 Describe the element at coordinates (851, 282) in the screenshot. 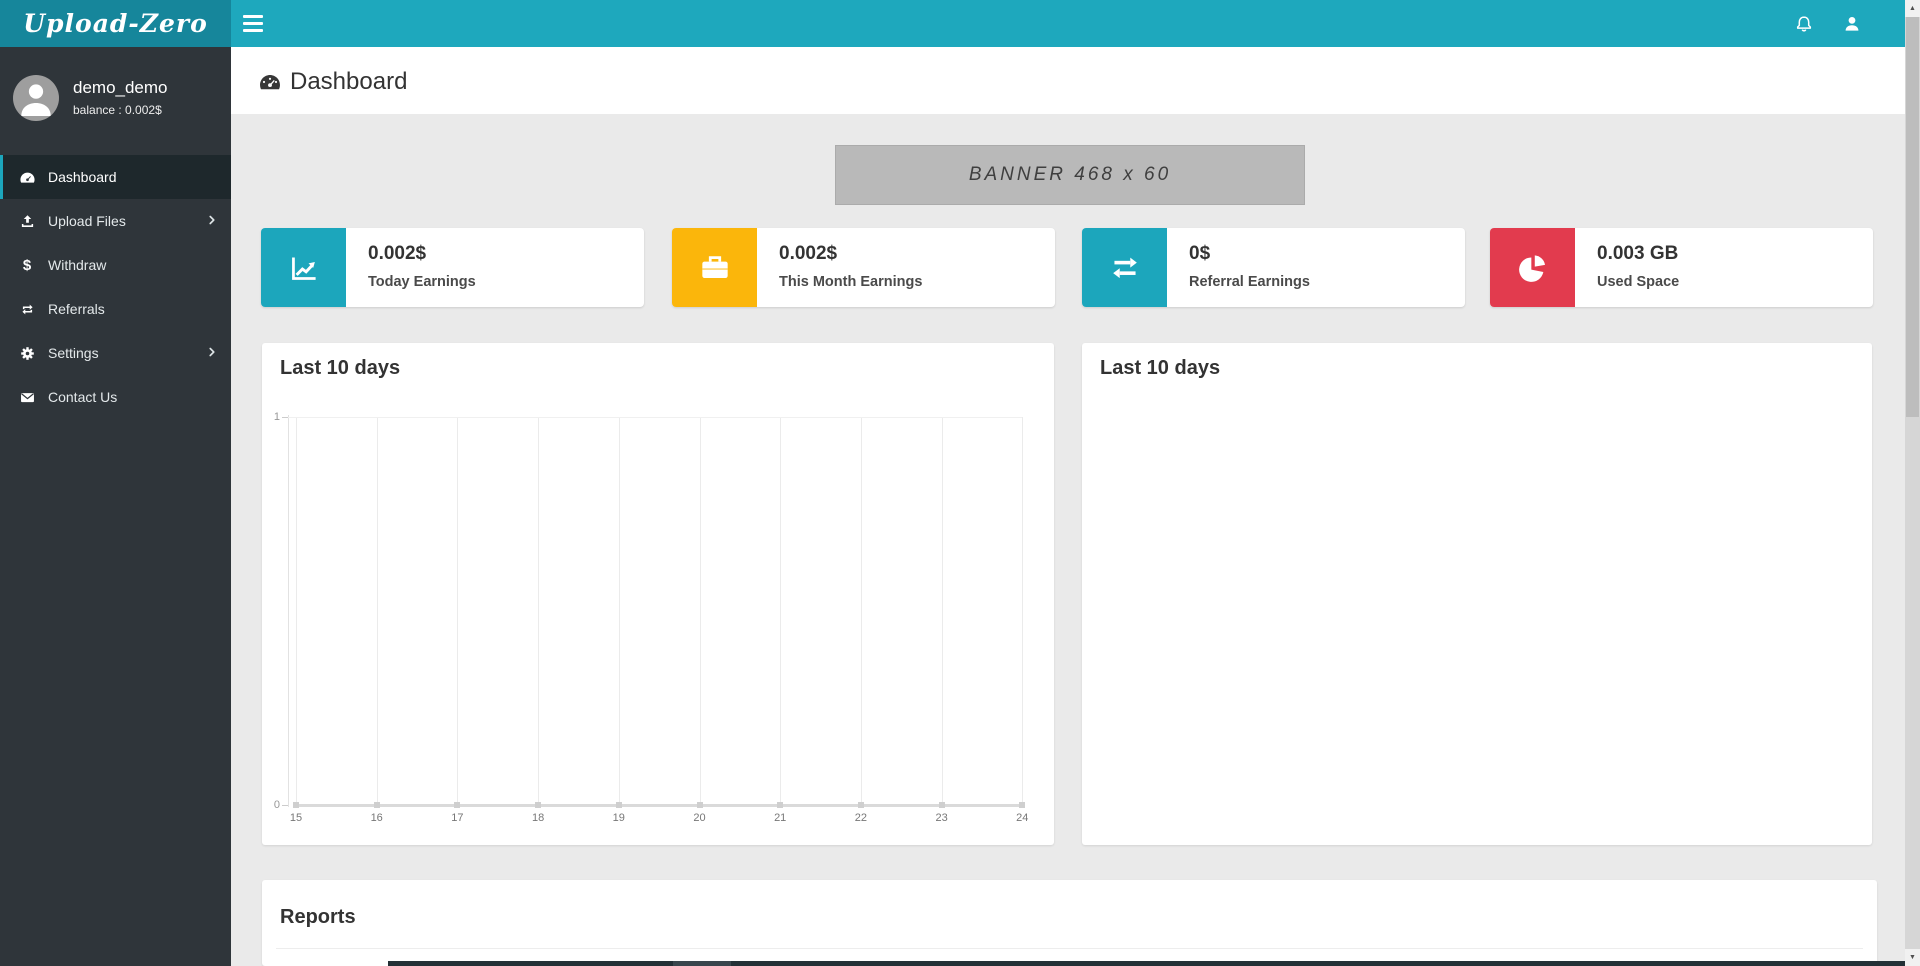

I see `stat-label: This Month Earnings` at that location.